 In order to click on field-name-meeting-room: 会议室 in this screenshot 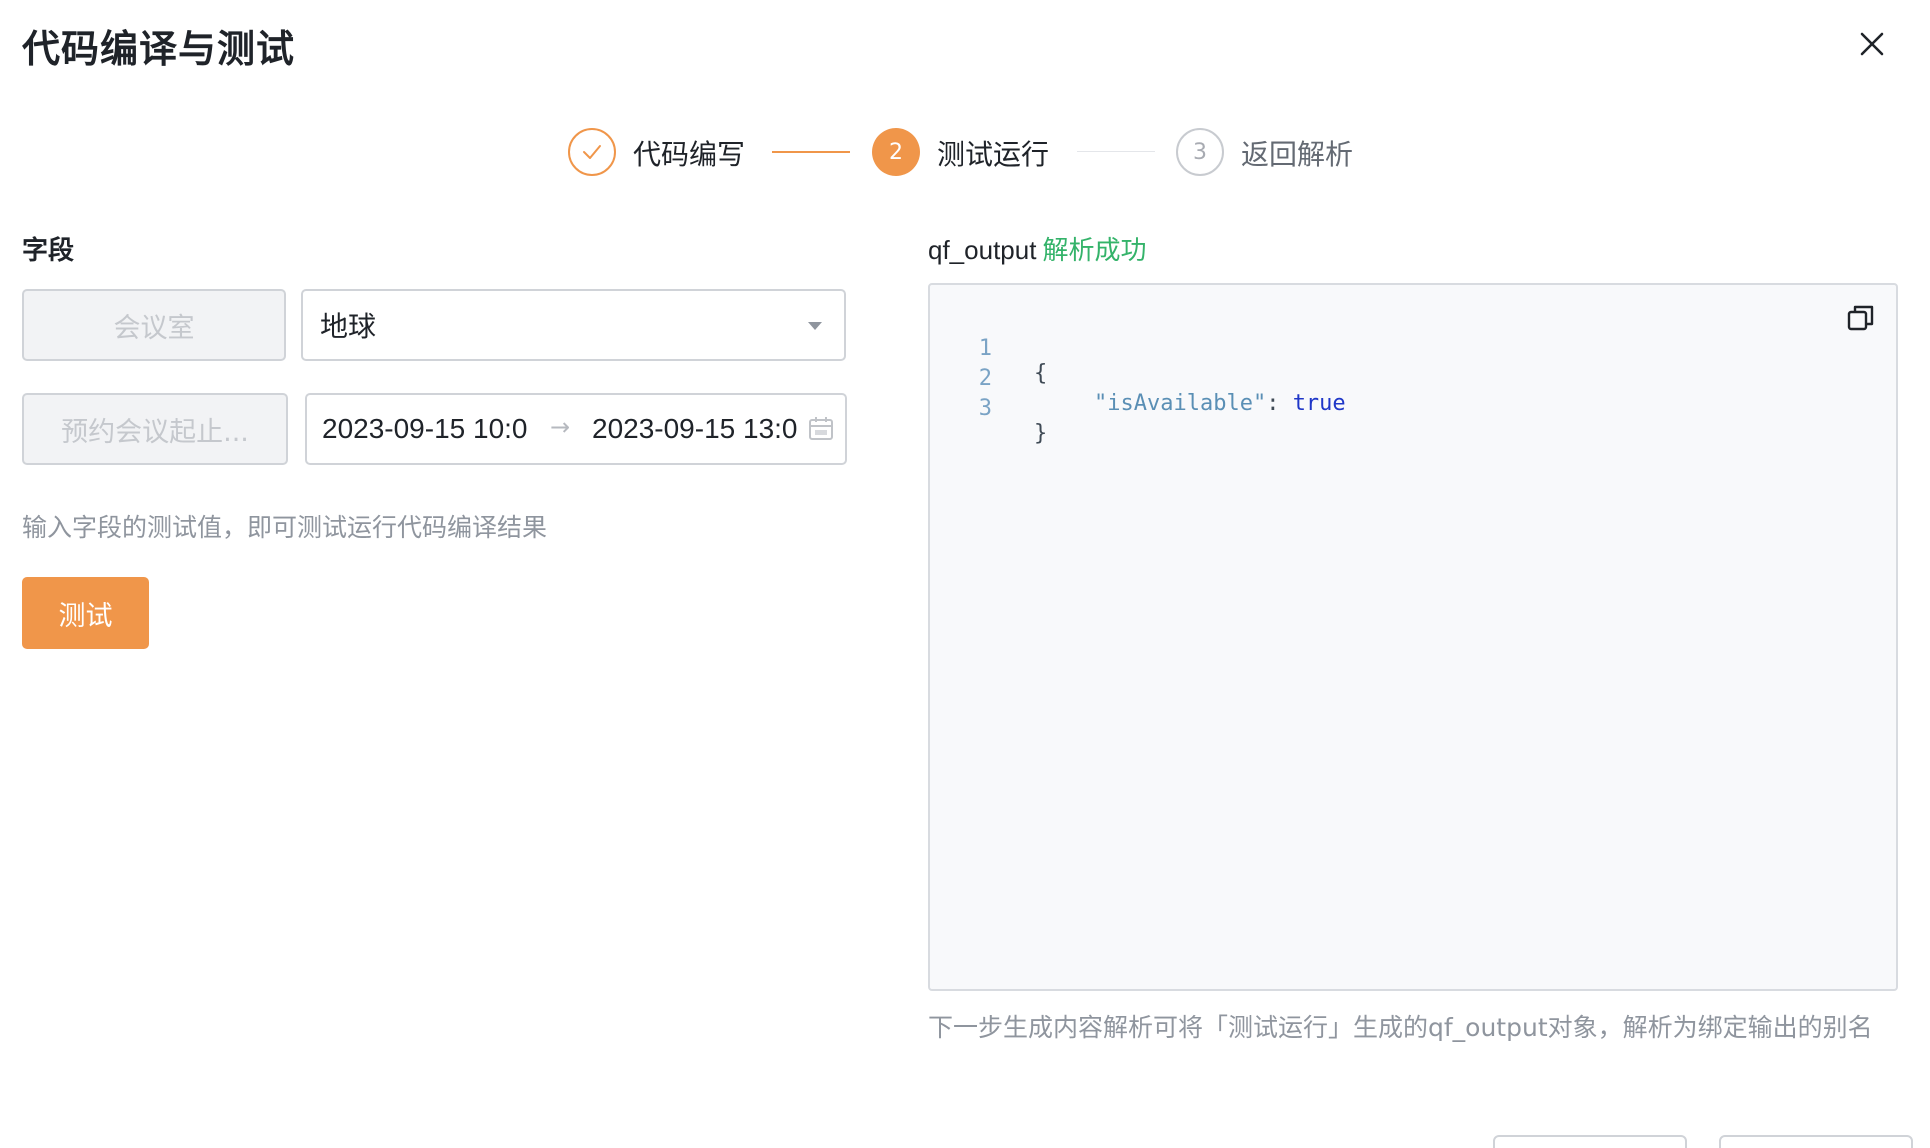, I will do `click(154, 325)`.